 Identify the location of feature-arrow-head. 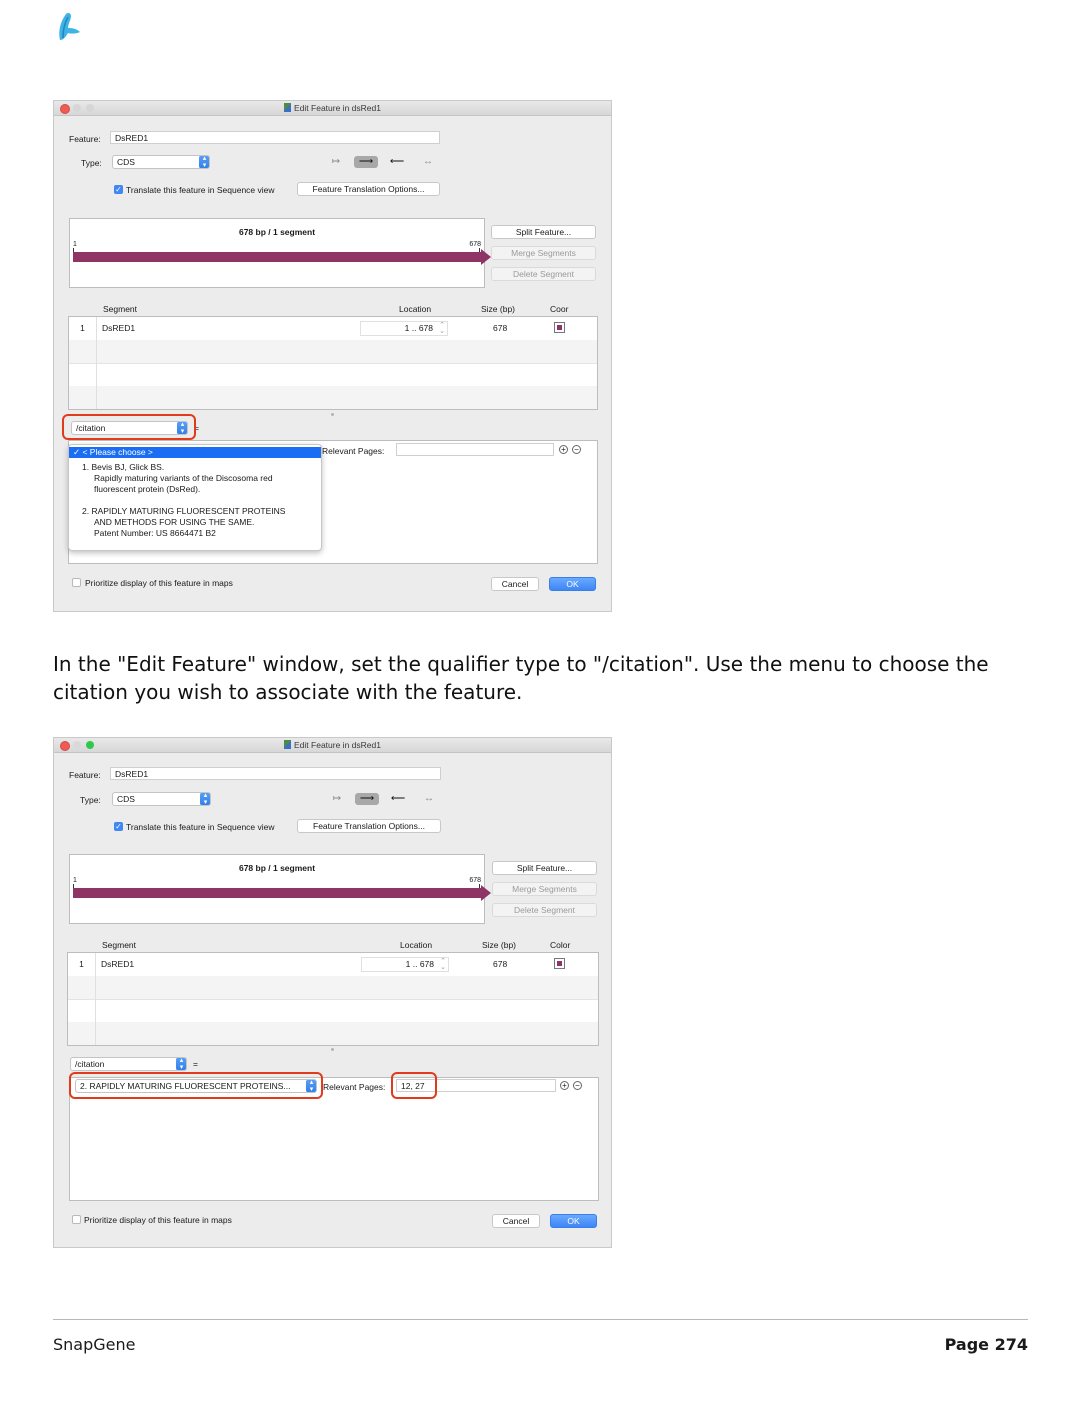
(486, 257).